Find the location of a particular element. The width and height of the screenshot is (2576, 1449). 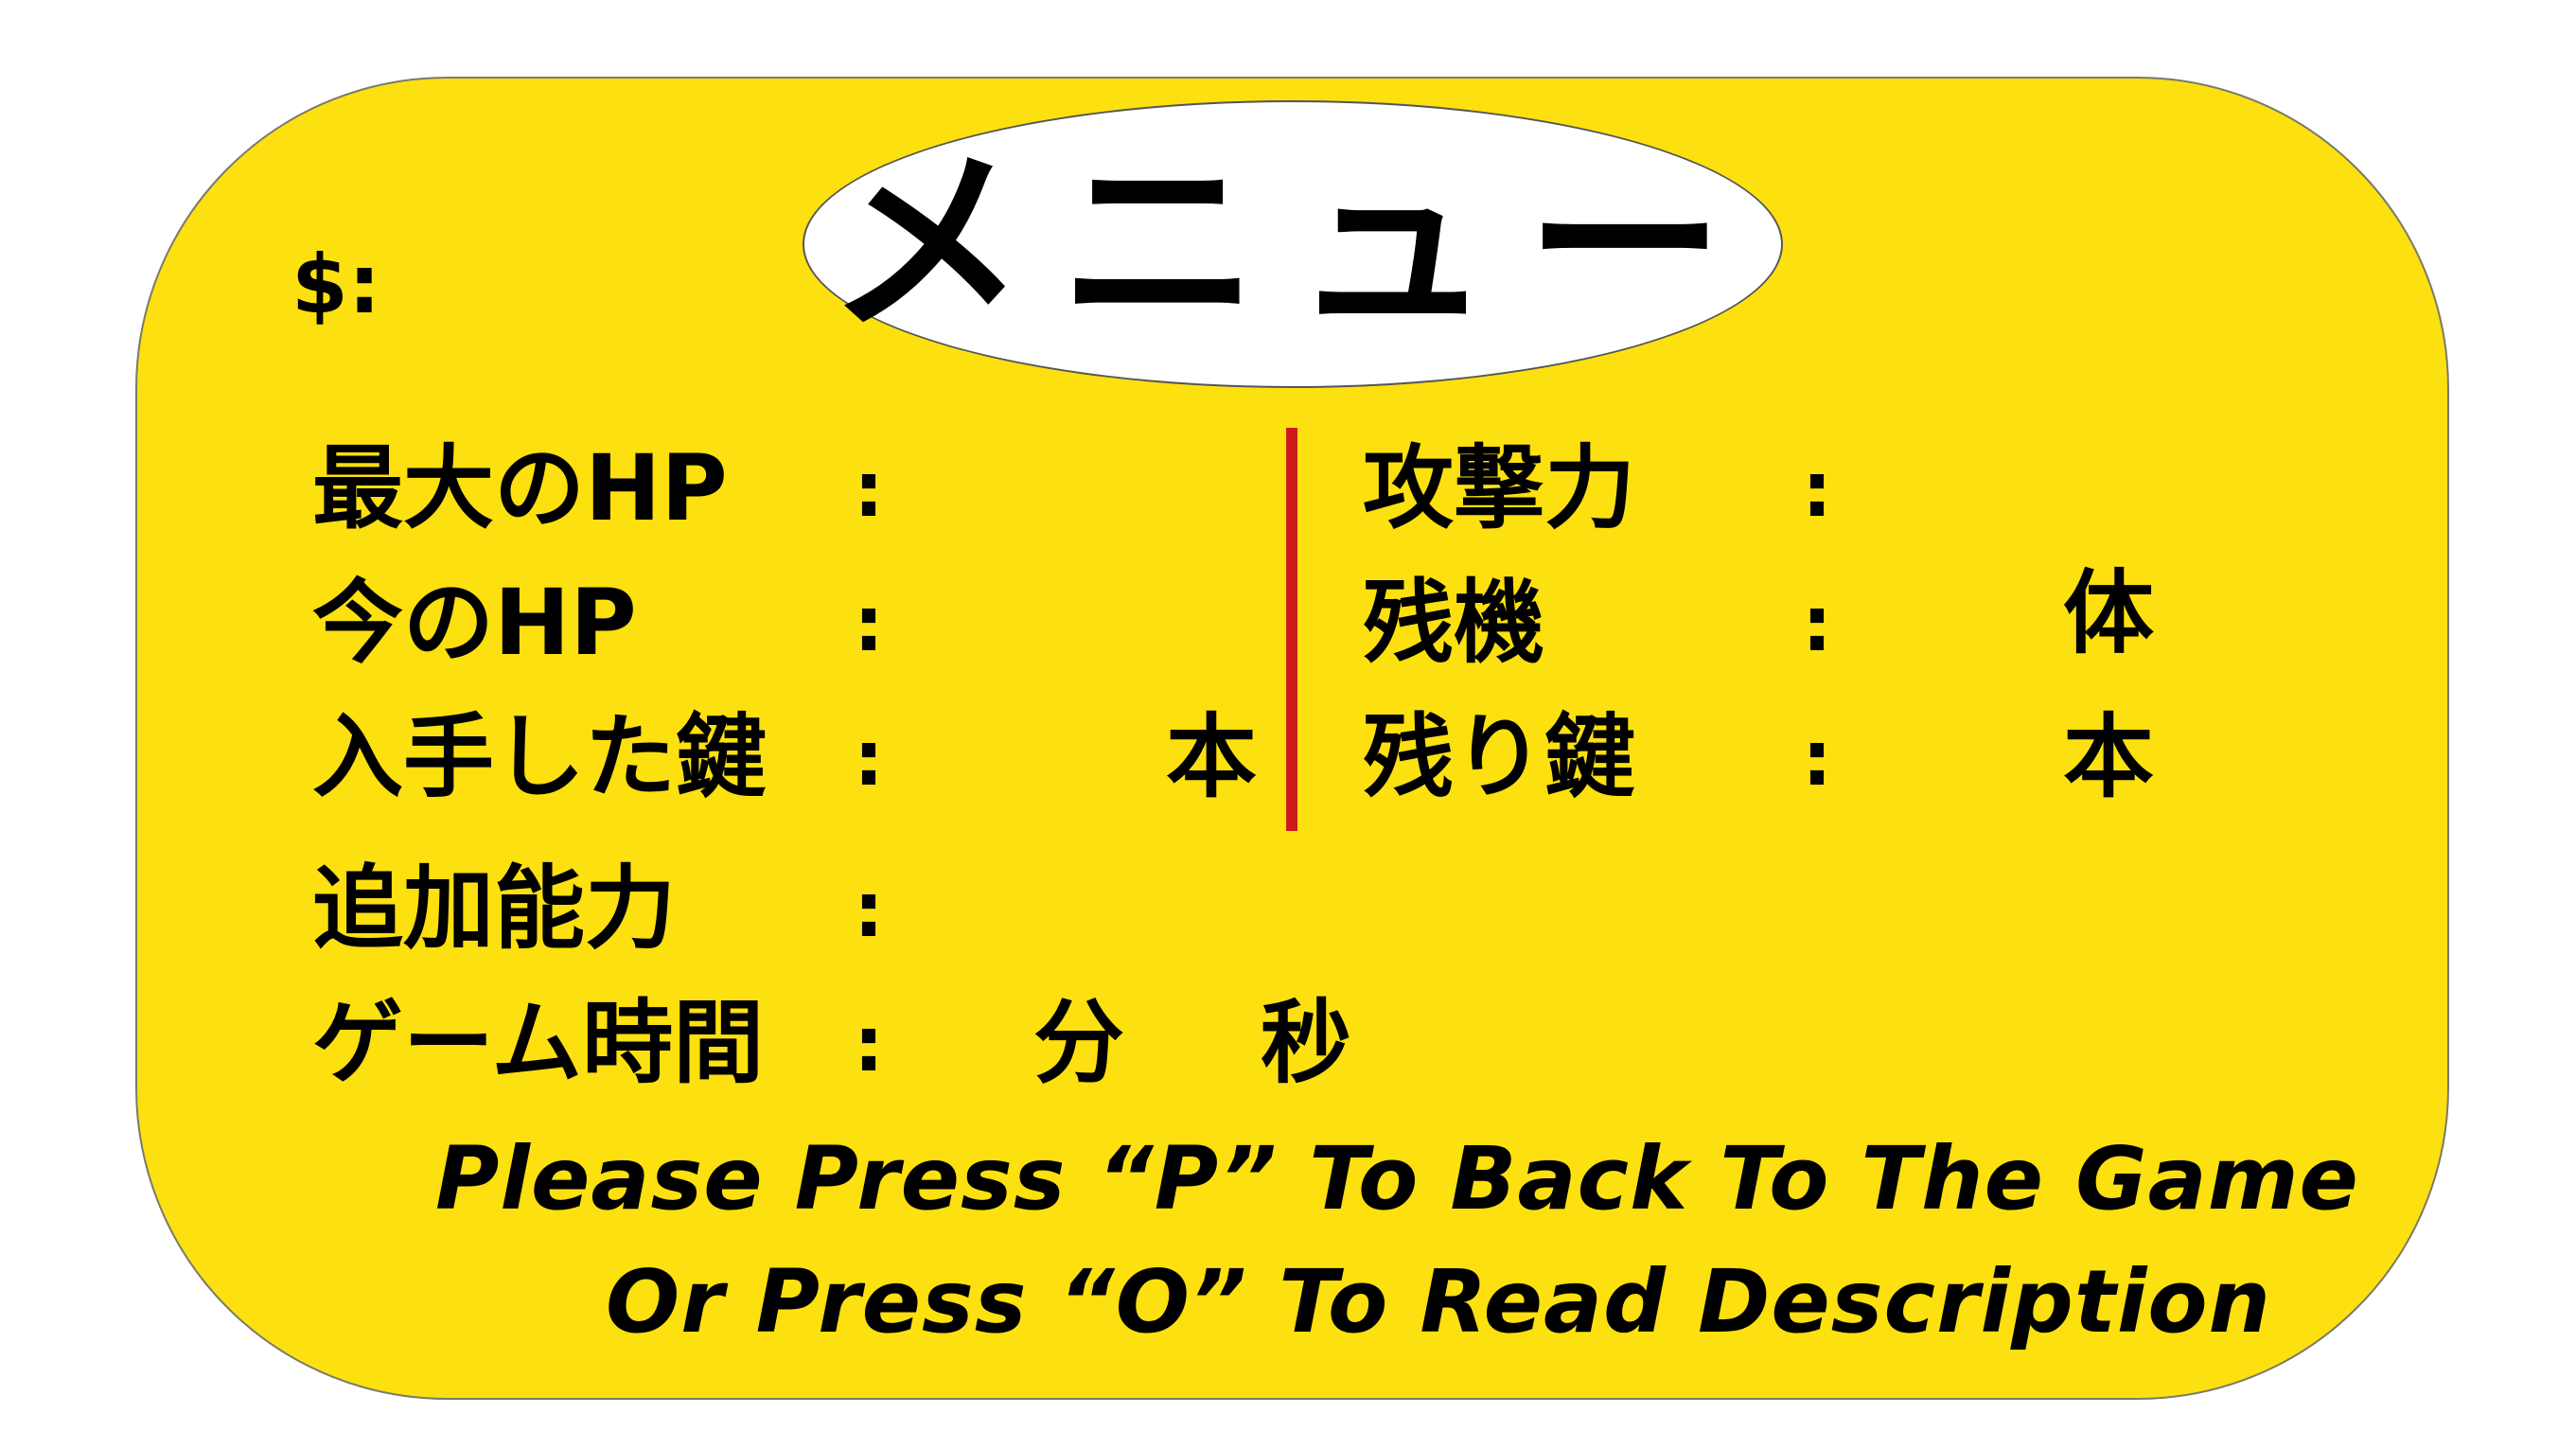

max-hp-label: 最大のHP is located at coordinates (520, 488).